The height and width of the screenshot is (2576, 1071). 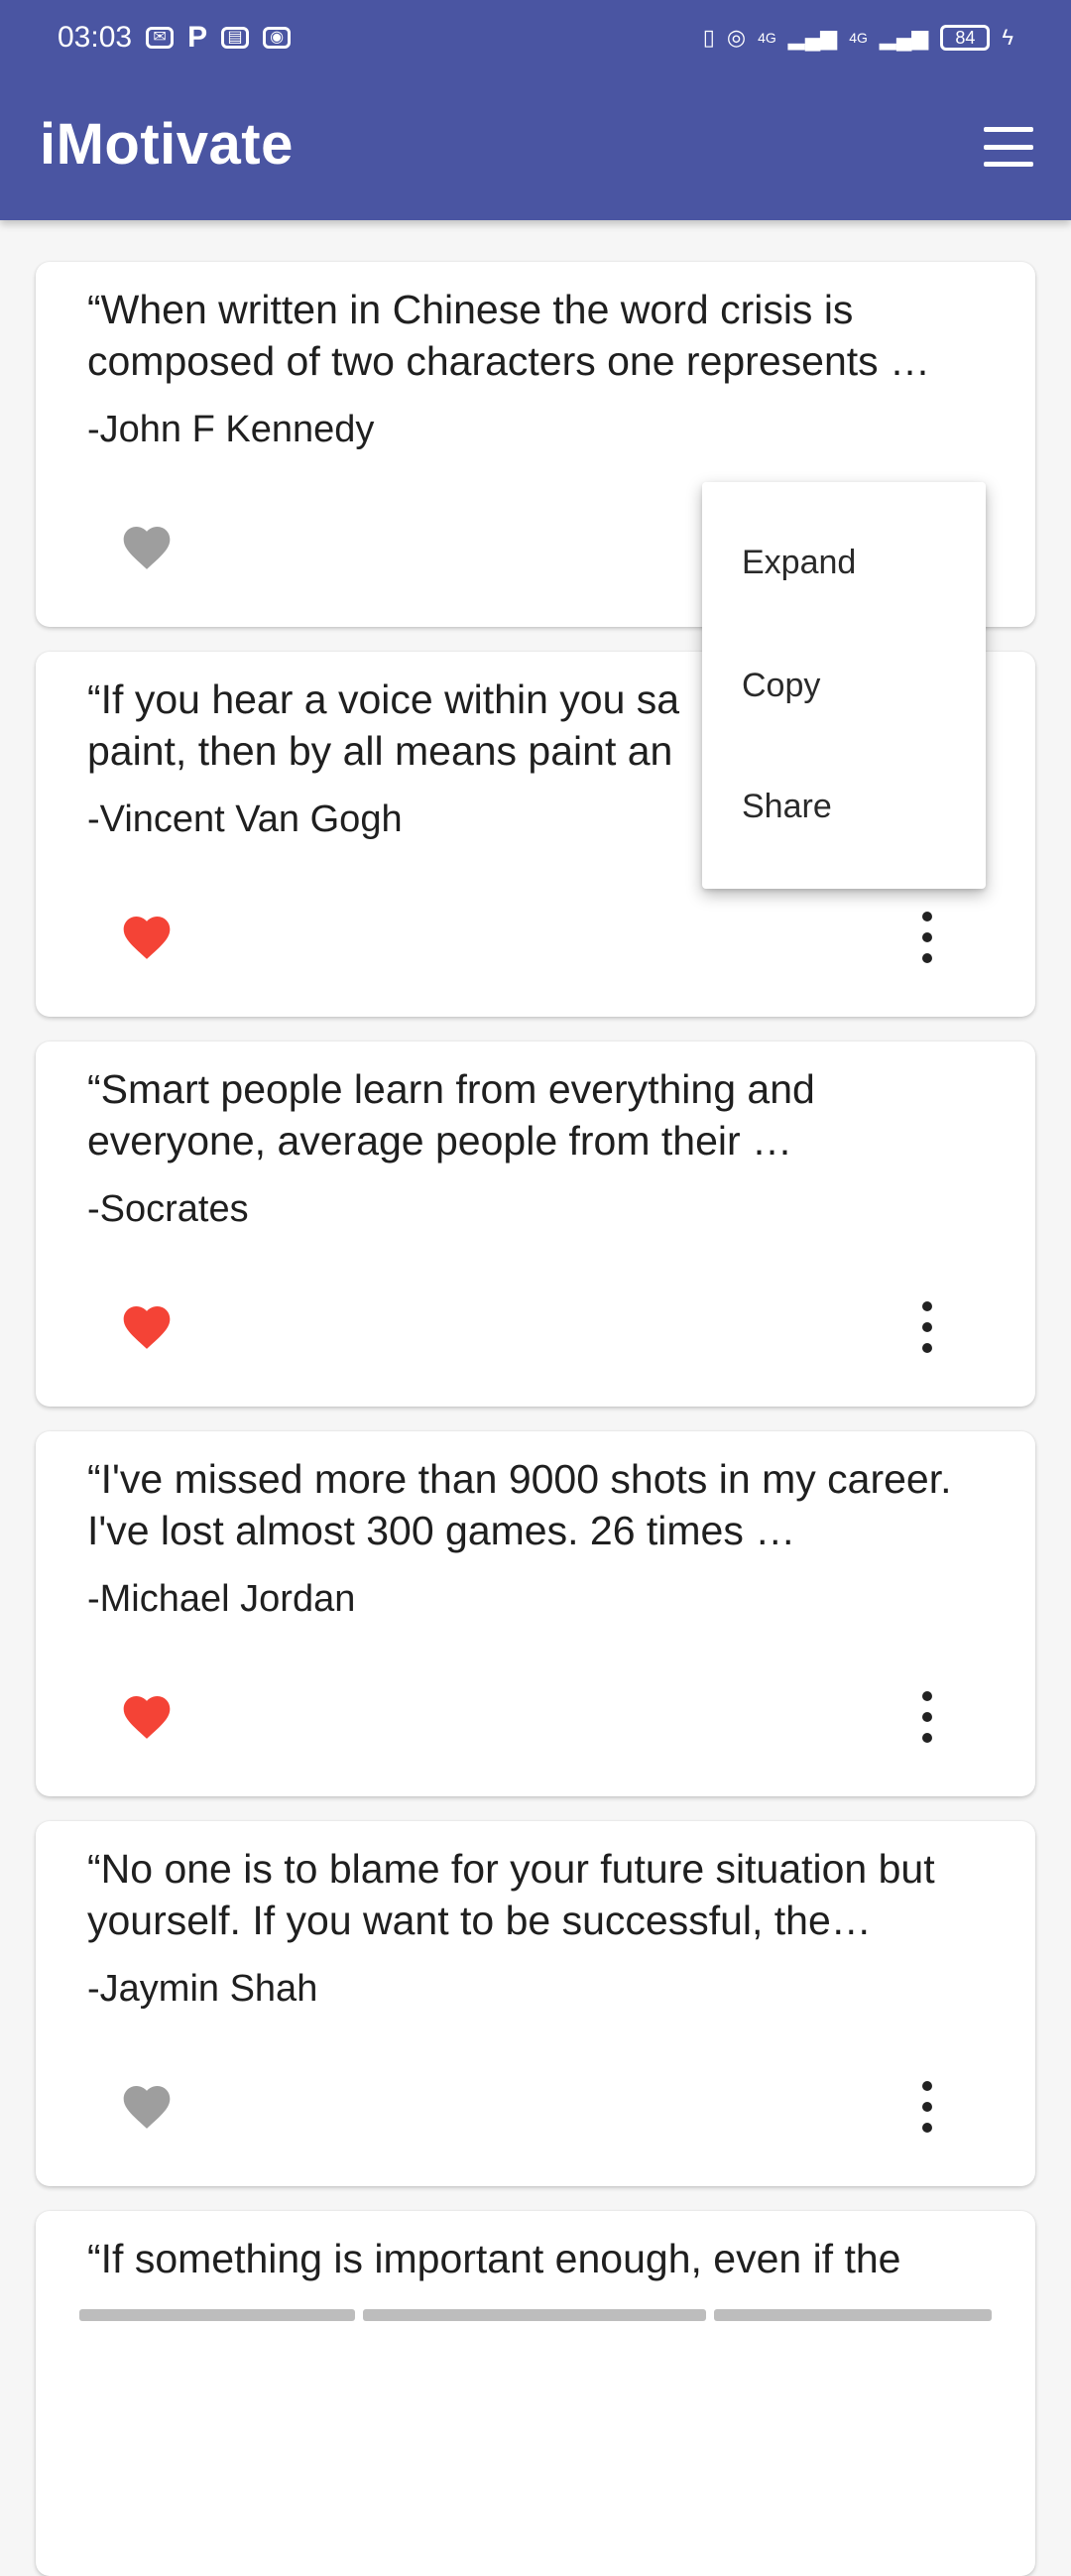 I want to click on mail-icon: ✉, so click(x=160, y=38).